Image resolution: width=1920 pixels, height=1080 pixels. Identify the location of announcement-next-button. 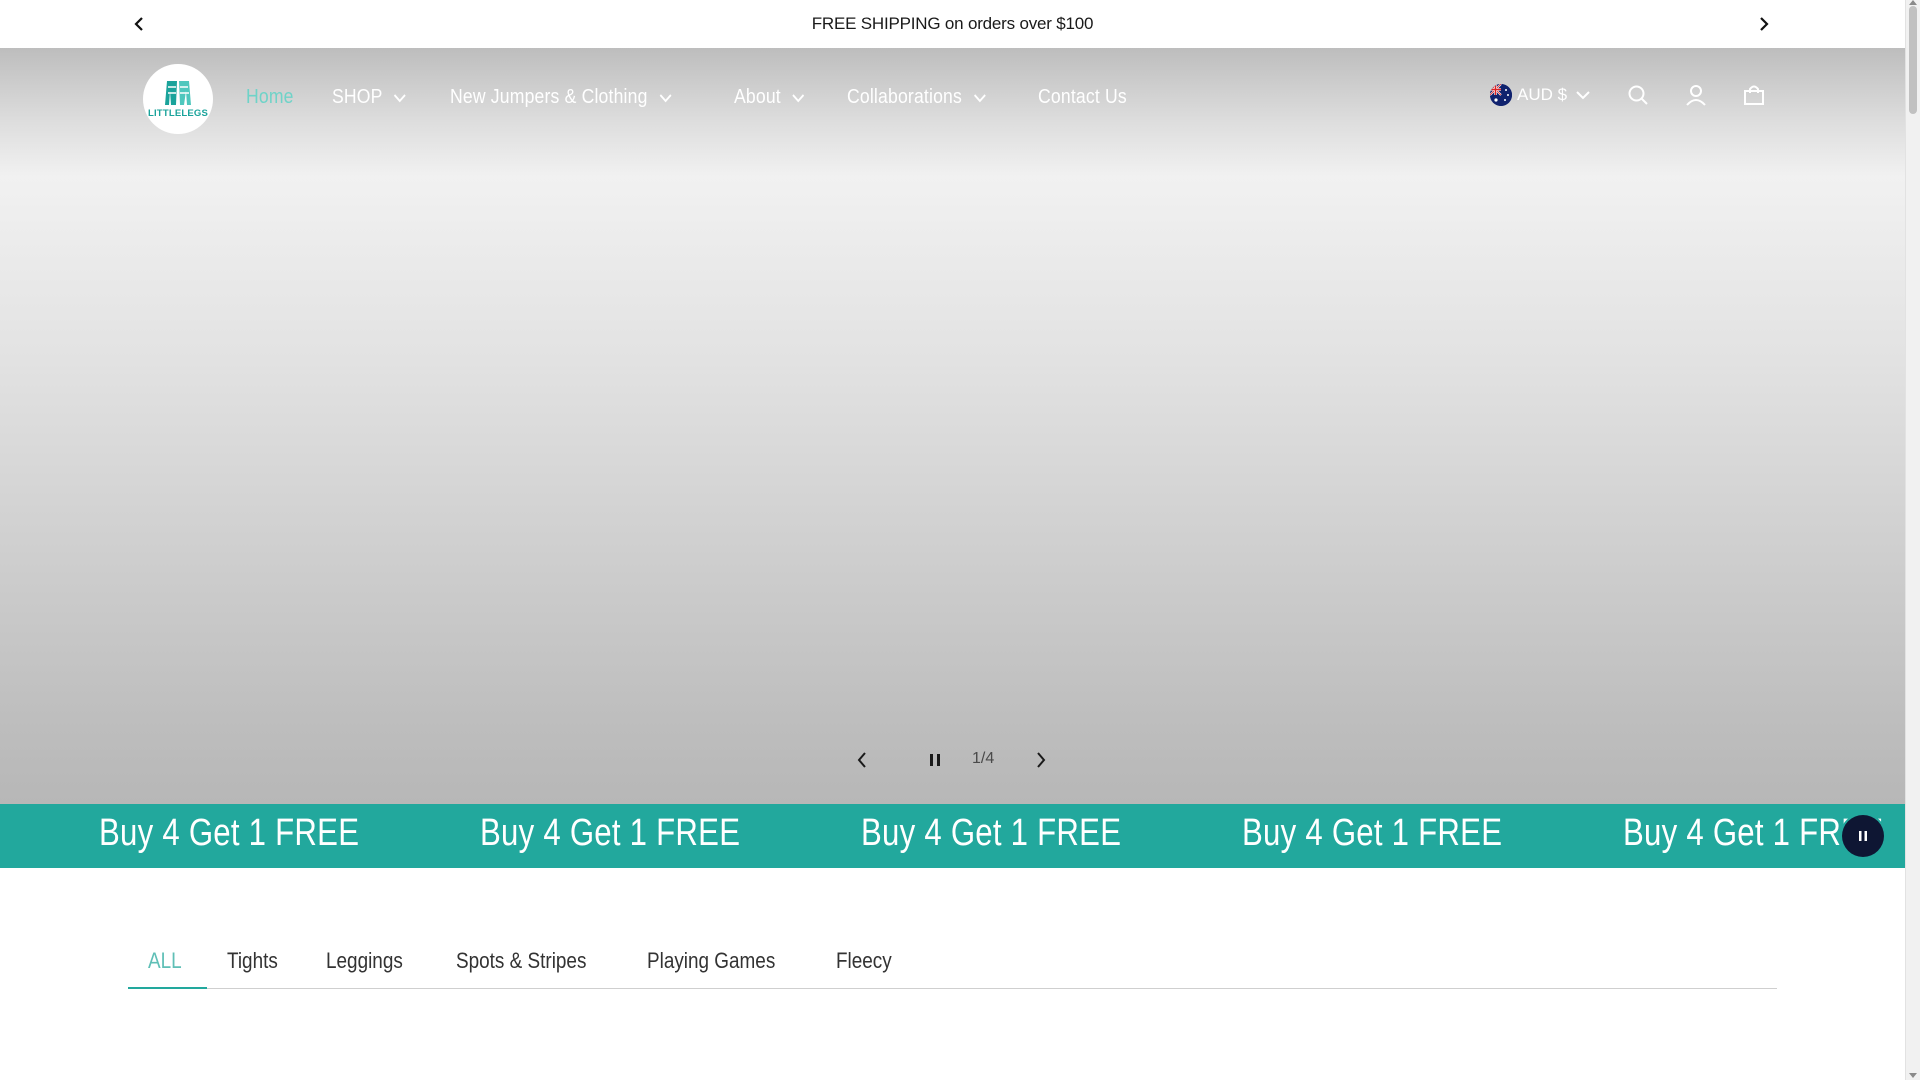
(1764, 24).